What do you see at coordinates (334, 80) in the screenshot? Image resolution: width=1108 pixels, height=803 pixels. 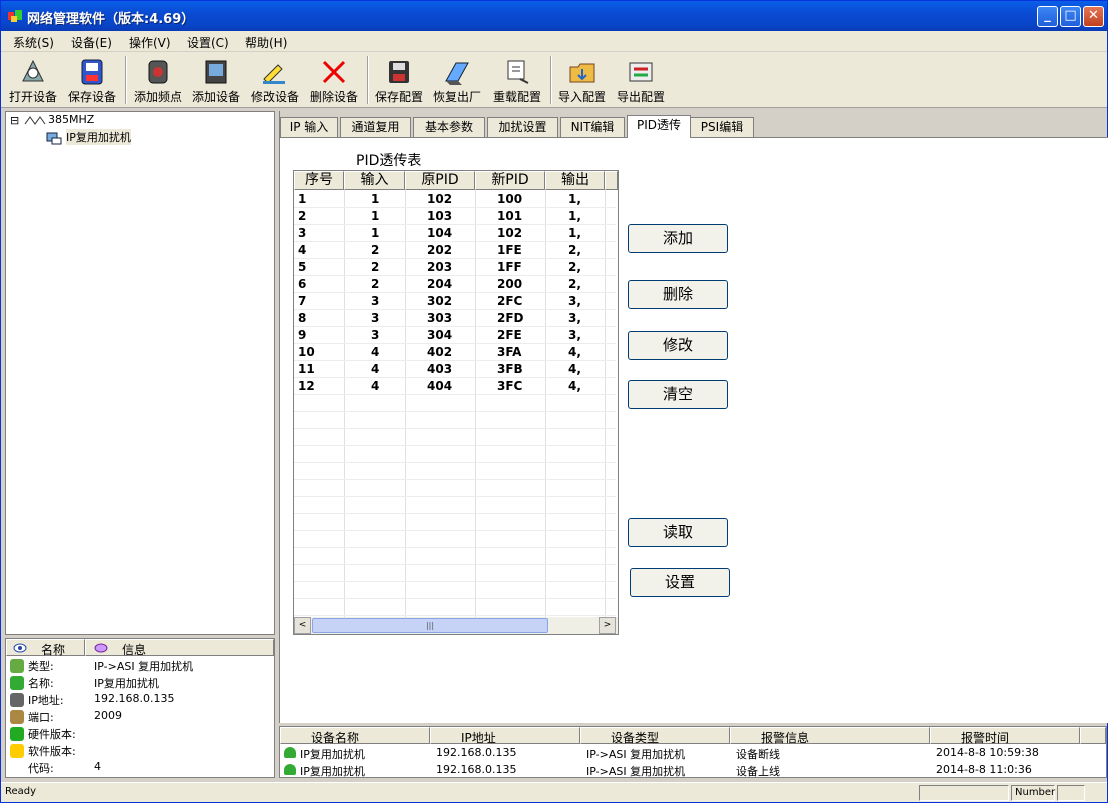 I see `delete-device-button: 删除设备` at bounding box center [334, 80].